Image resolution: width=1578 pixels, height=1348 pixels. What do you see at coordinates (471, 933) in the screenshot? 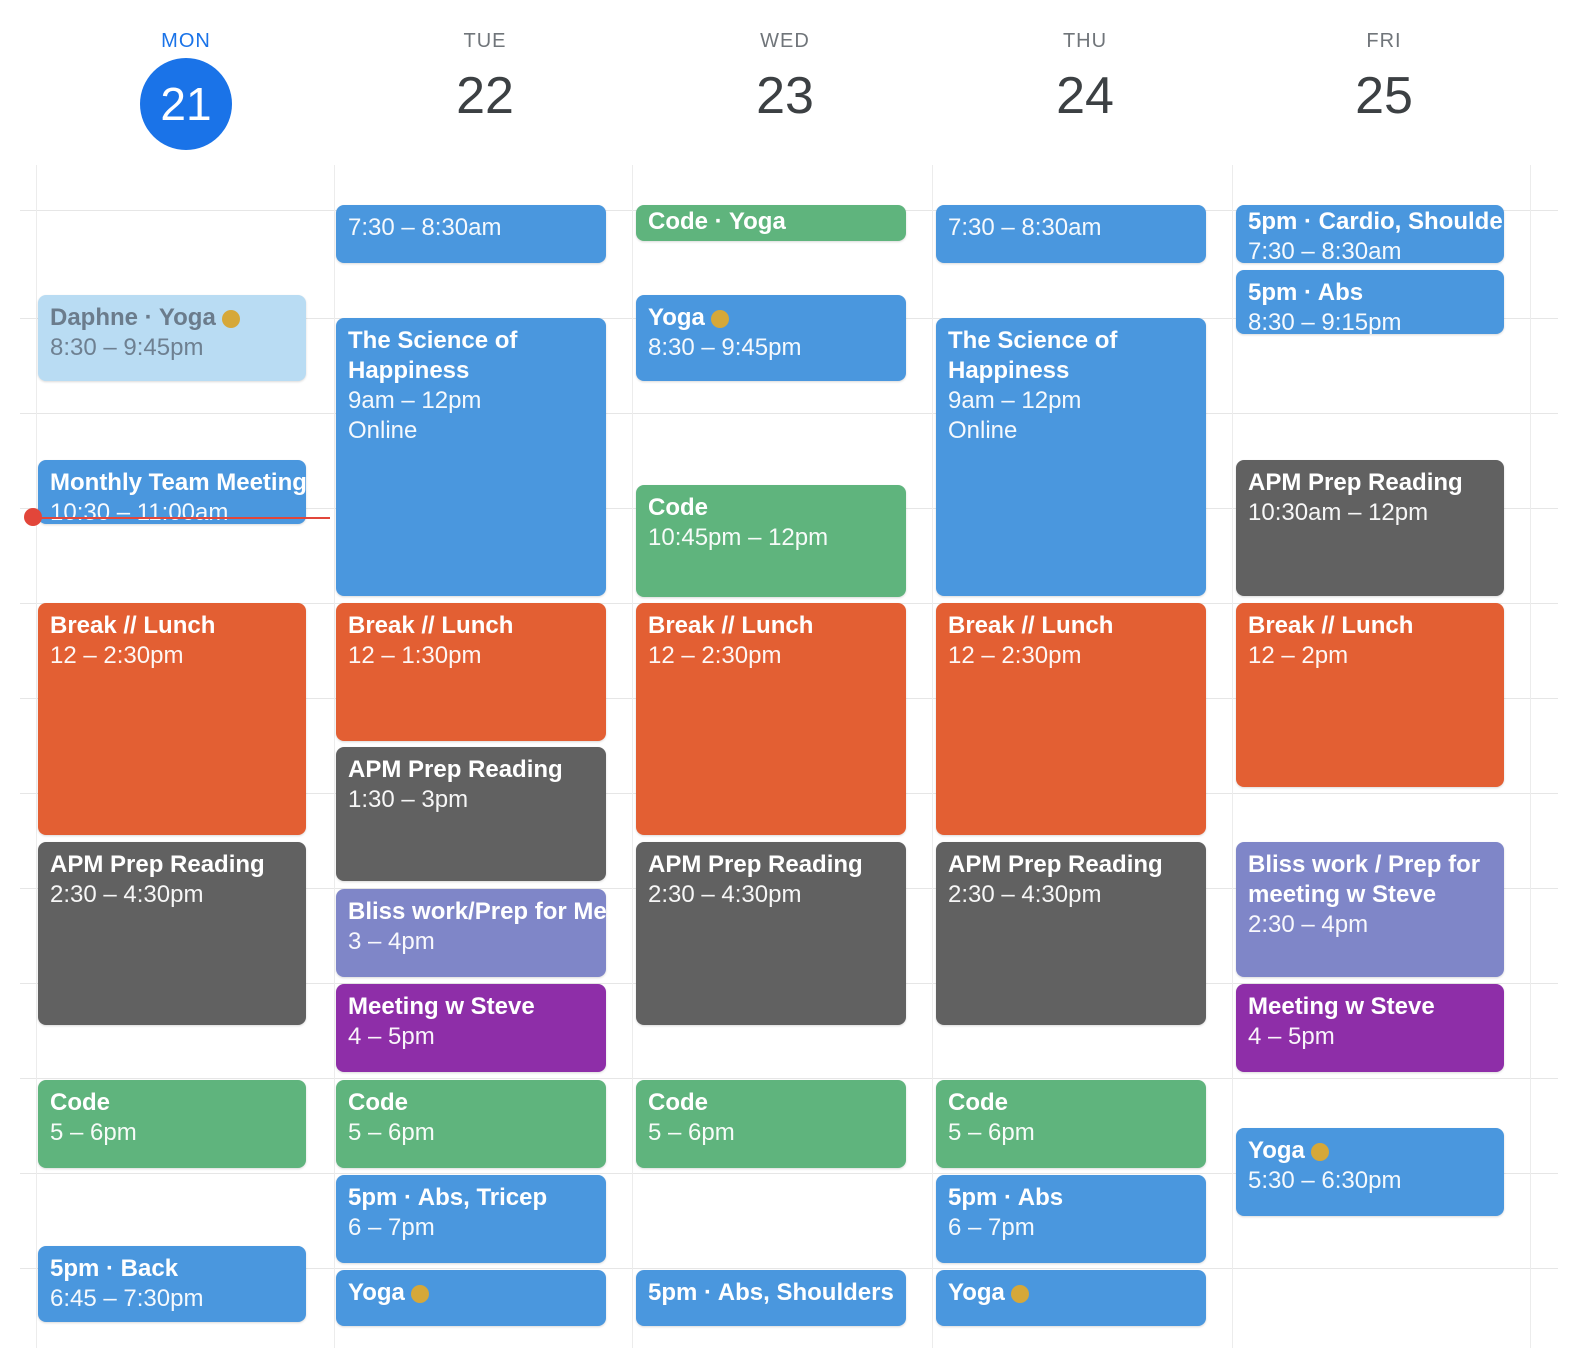
I see `event-bliss-work: Bliss work/Prep for Meeting 3 – 4pm` at bounding box center [471, 933].